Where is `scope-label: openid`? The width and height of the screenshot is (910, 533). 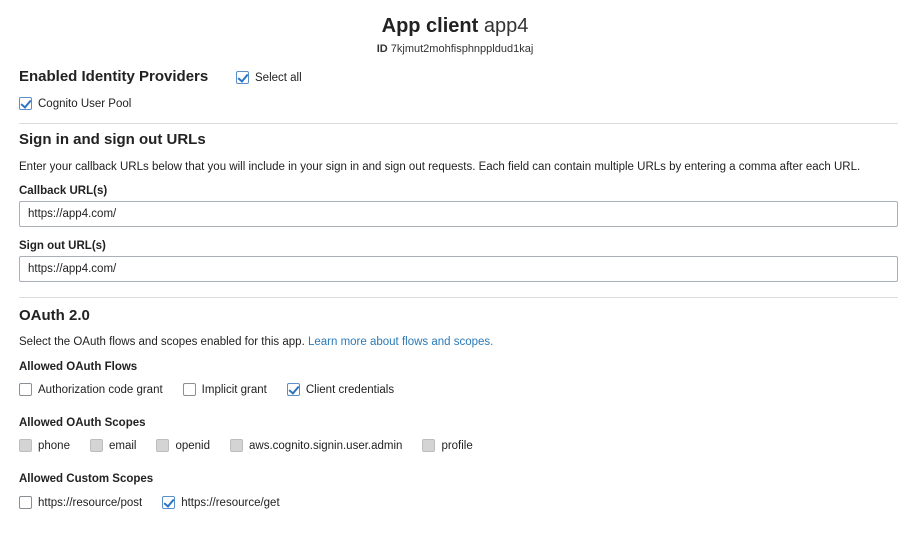 scope-label: openid is located at coordinates (193, 445).